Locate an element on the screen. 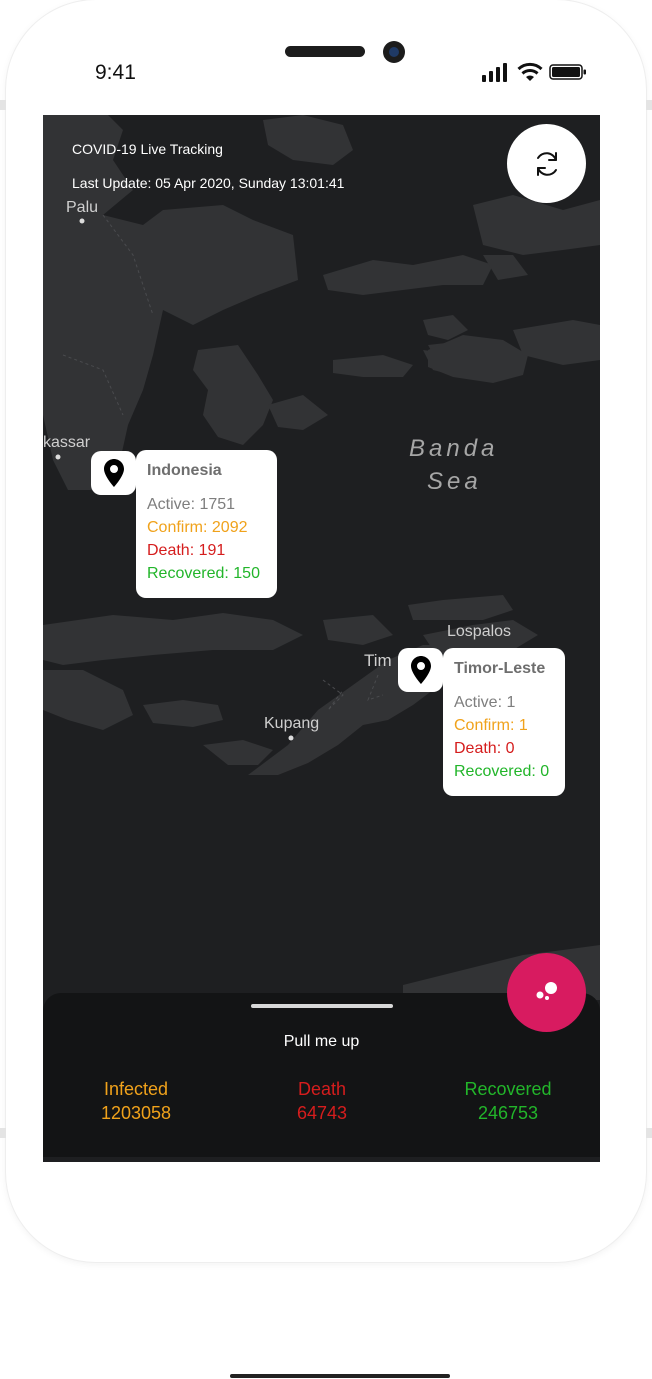 The image size is (652, 1379). signal-icon is located at coordinates (494, 72).